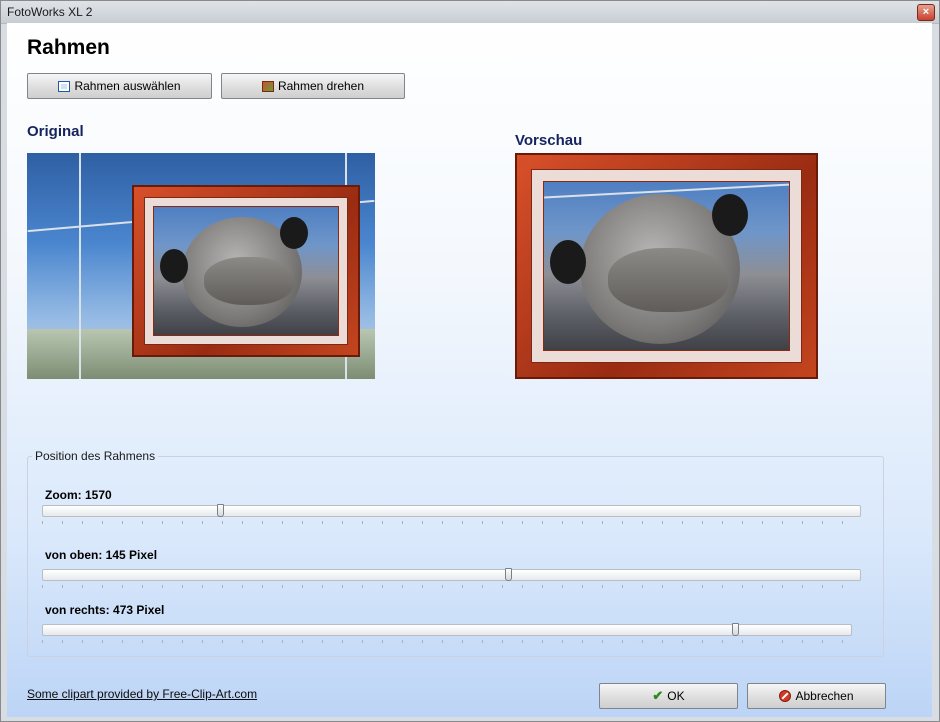 The height and width of the screenshot is (722, 940). Describe the element at coordinates (447, 629) in the screenshot. I see `right-offset-slider` at that location.